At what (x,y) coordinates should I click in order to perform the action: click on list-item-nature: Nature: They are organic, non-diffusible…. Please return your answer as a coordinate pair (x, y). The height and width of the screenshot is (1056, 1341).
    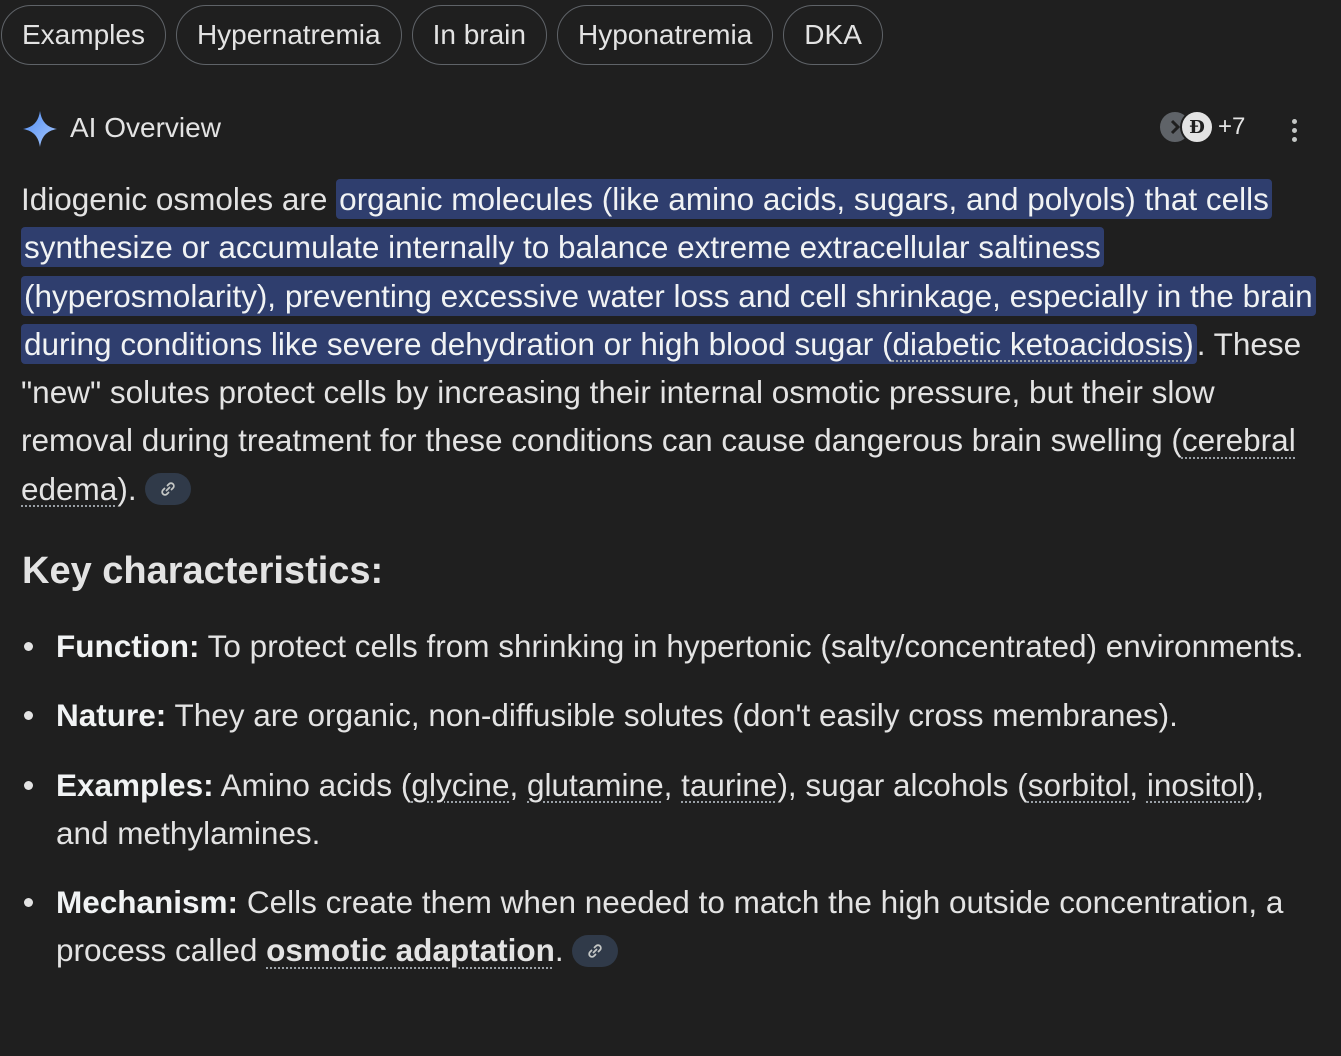
    Looking at the image, I should click on (670, 715).